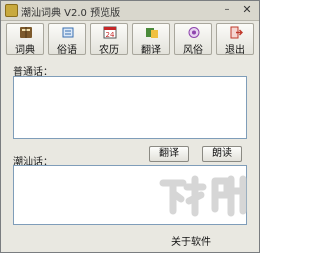  Describe the element at coordinates (151, 50) in the screenshot. I see `translate-tool-label: 翻译` at that location.